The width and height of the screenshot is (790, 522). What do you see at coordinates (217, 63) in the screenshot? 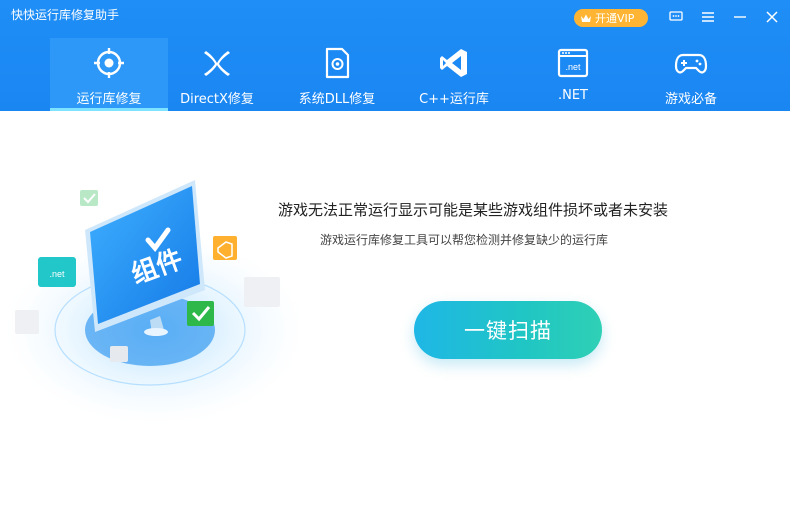
I see `directx-icon` at bounding box center [217, 63].